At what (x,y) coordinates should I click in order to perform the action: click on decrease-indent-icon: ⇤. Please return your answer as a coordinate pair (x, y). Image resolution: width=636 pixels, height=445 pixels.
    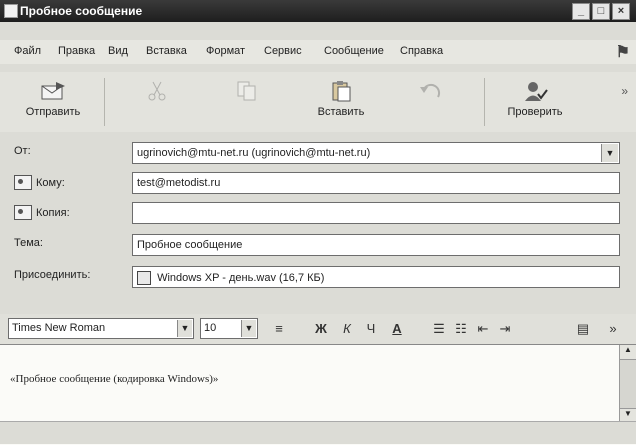
    Looking at the image, I should click on (483, 329).